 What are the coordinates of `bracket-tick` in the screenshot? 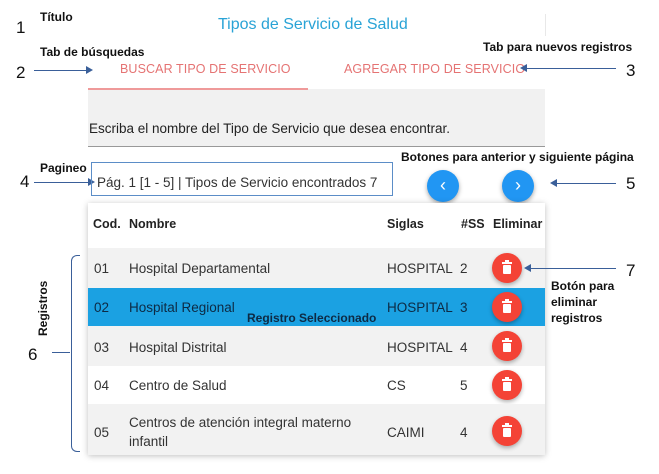 It's located at (61, 352).